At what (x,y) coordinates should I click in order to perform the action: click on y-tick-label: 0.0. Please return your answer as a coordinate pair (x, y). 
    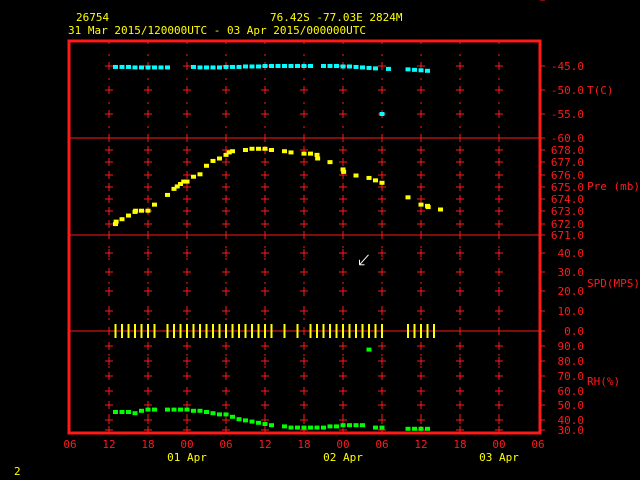
    Looking at the image, I should click on (574, 331).